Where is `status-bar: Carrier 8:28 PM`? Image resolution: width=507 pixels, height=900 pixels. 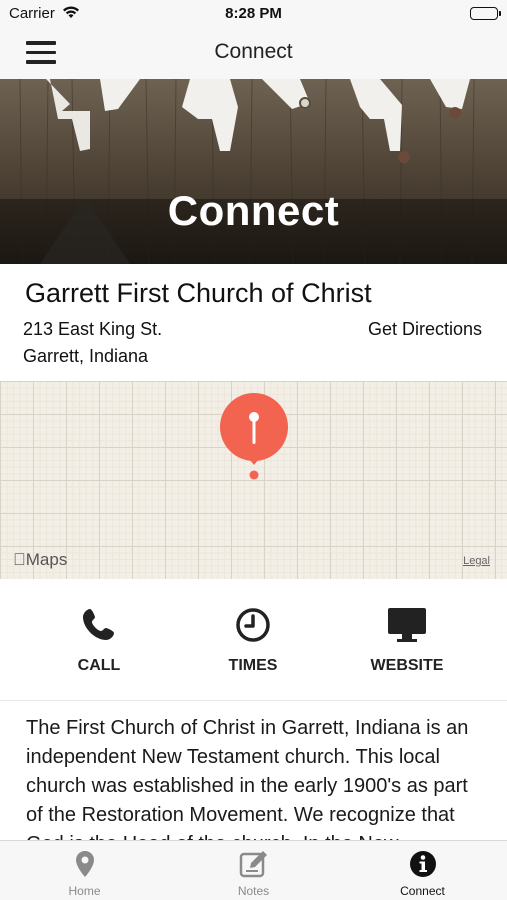
status-bar: Carrier 8:28 PM is located at coordinates (253, 14).